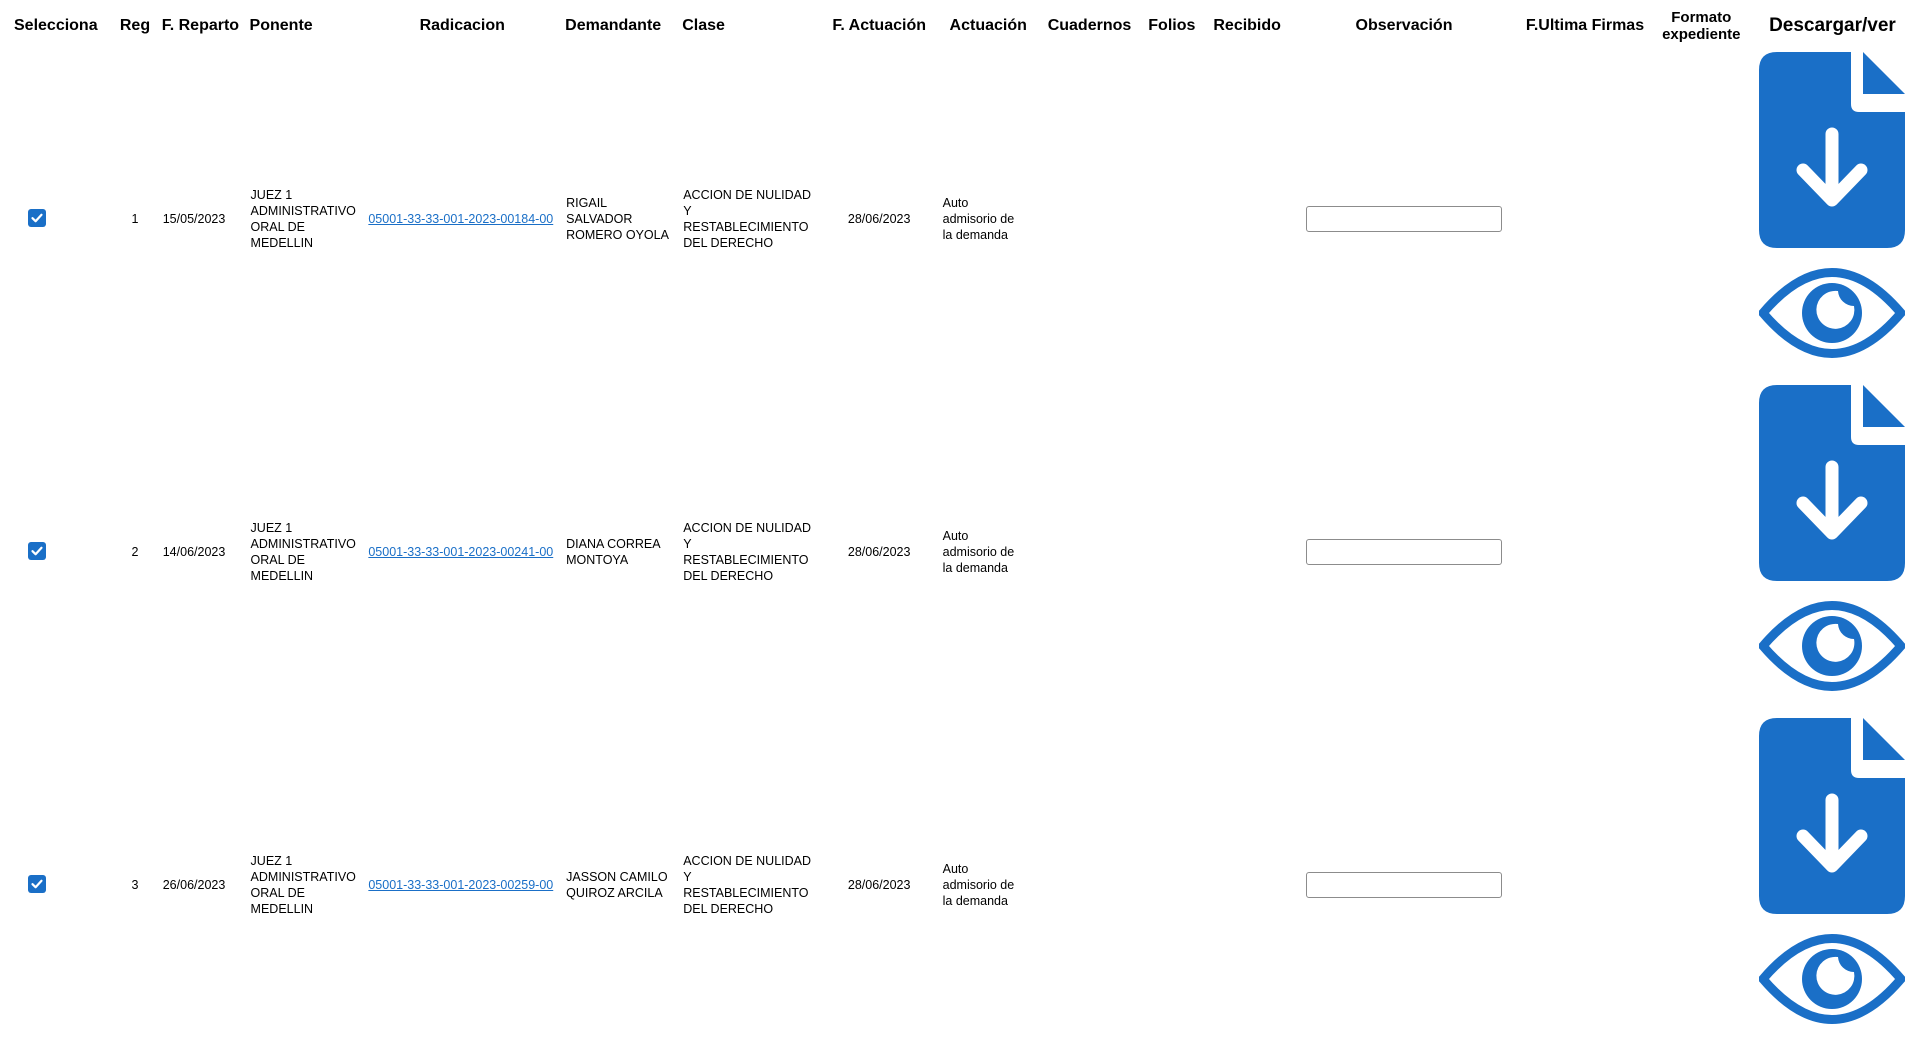 The image size is (1915, 1051). What do you see at coordinates (1247, 25) in the screenshot?
I see `header-recibido: Recibido` at bounding box center [1247, 25].